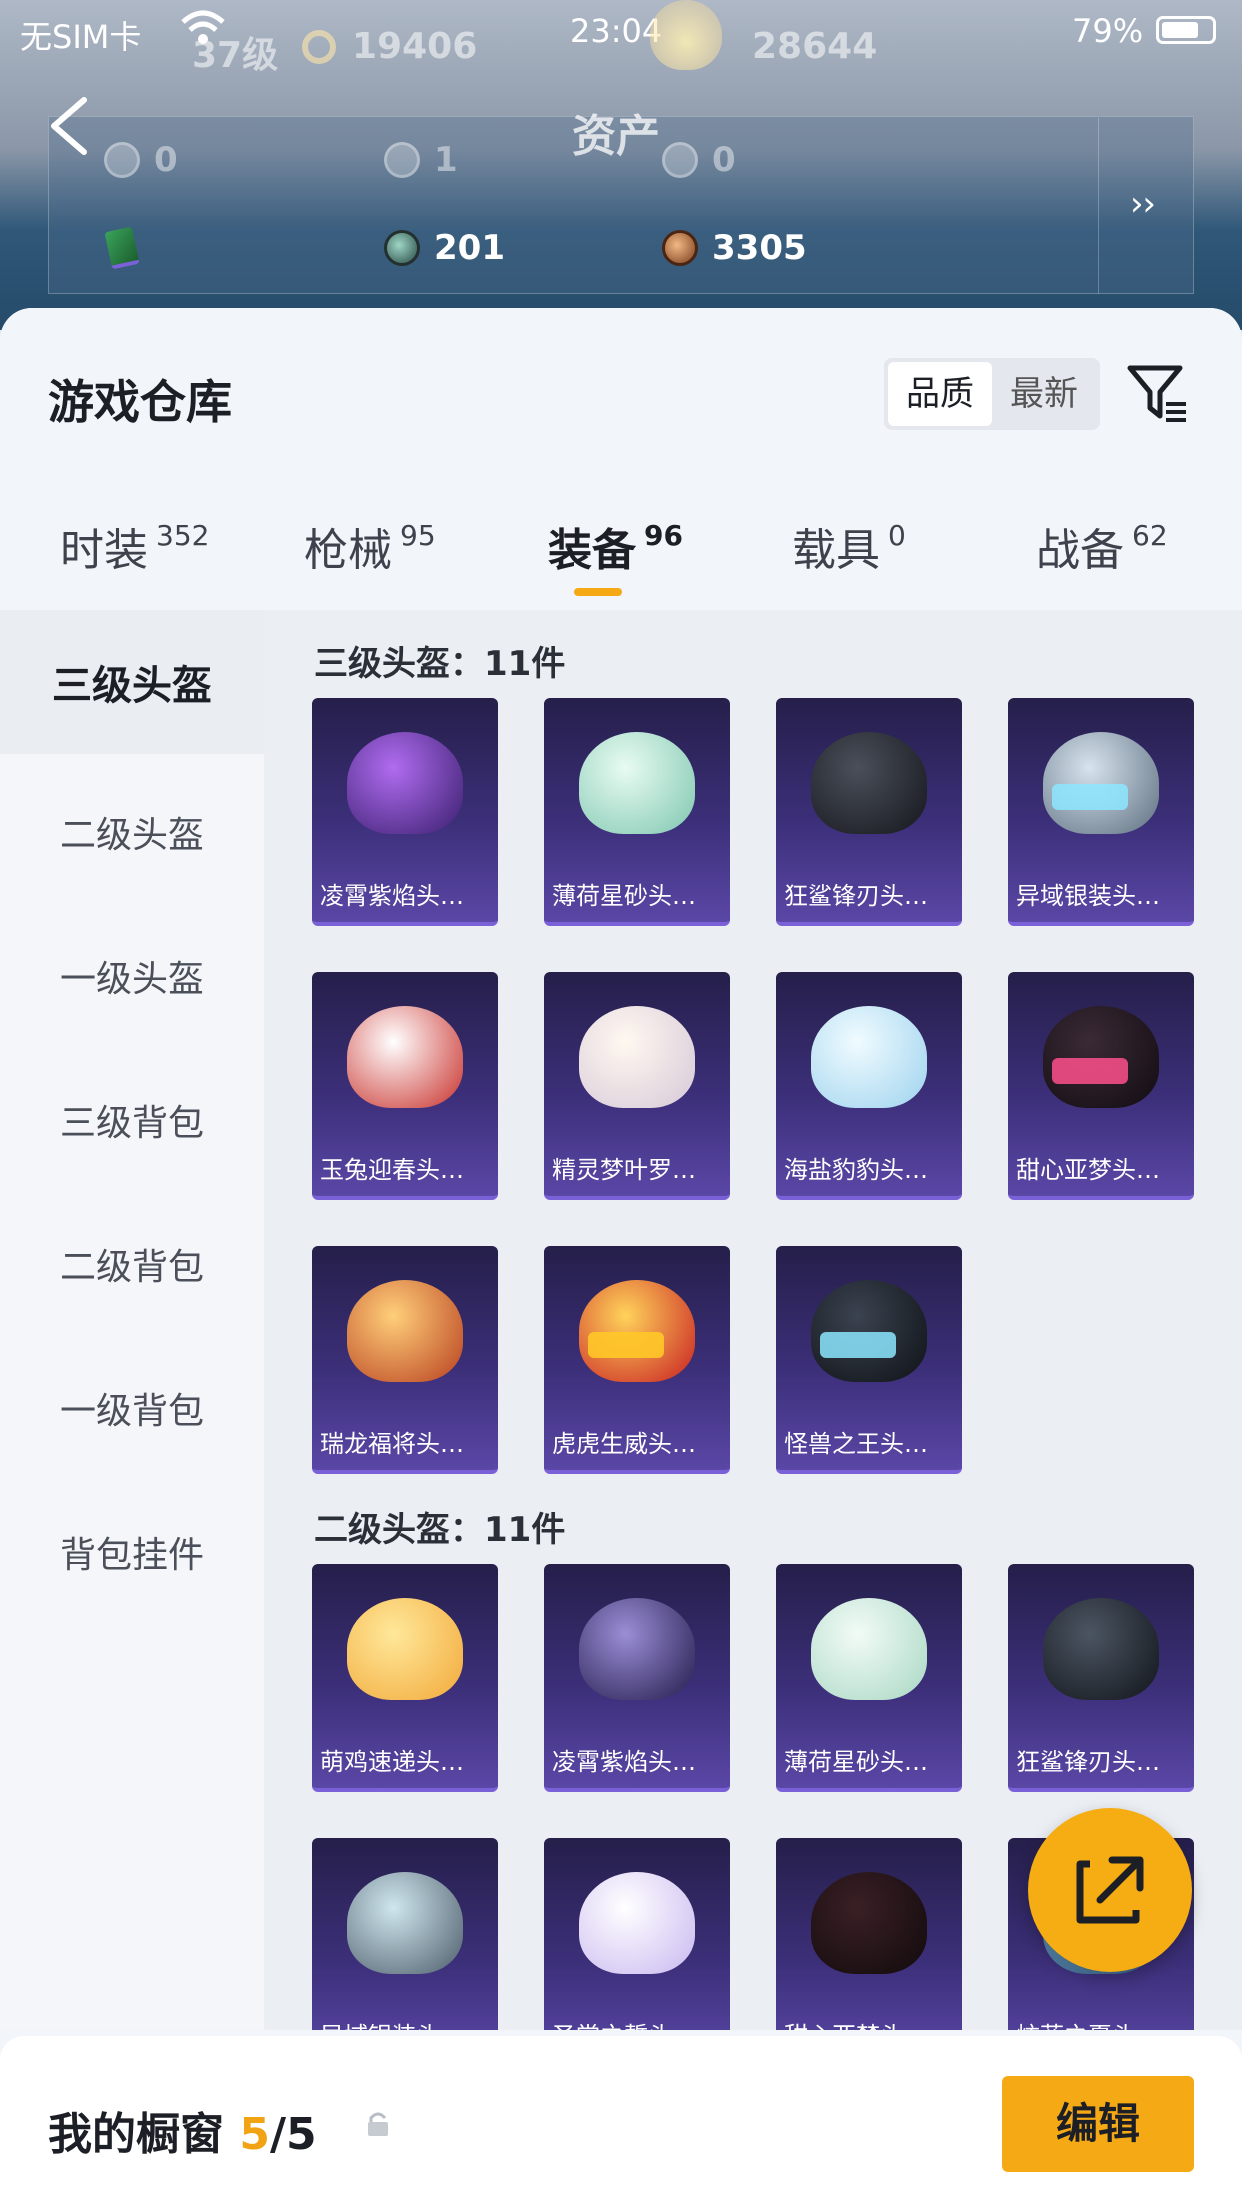 This screenshot has height=2208, width=1242. Describe the element at coordinates (183, 535) in the screenshot. I see `tab-count: 352` at that location.